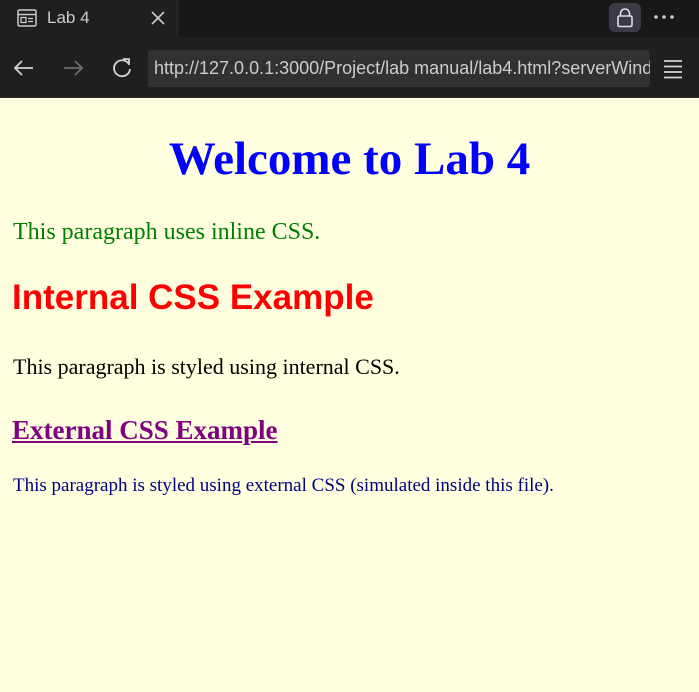  Describe the element at coordinates (68, 17) in the screenshot. I see `tab-title: Lab 4` at that location.